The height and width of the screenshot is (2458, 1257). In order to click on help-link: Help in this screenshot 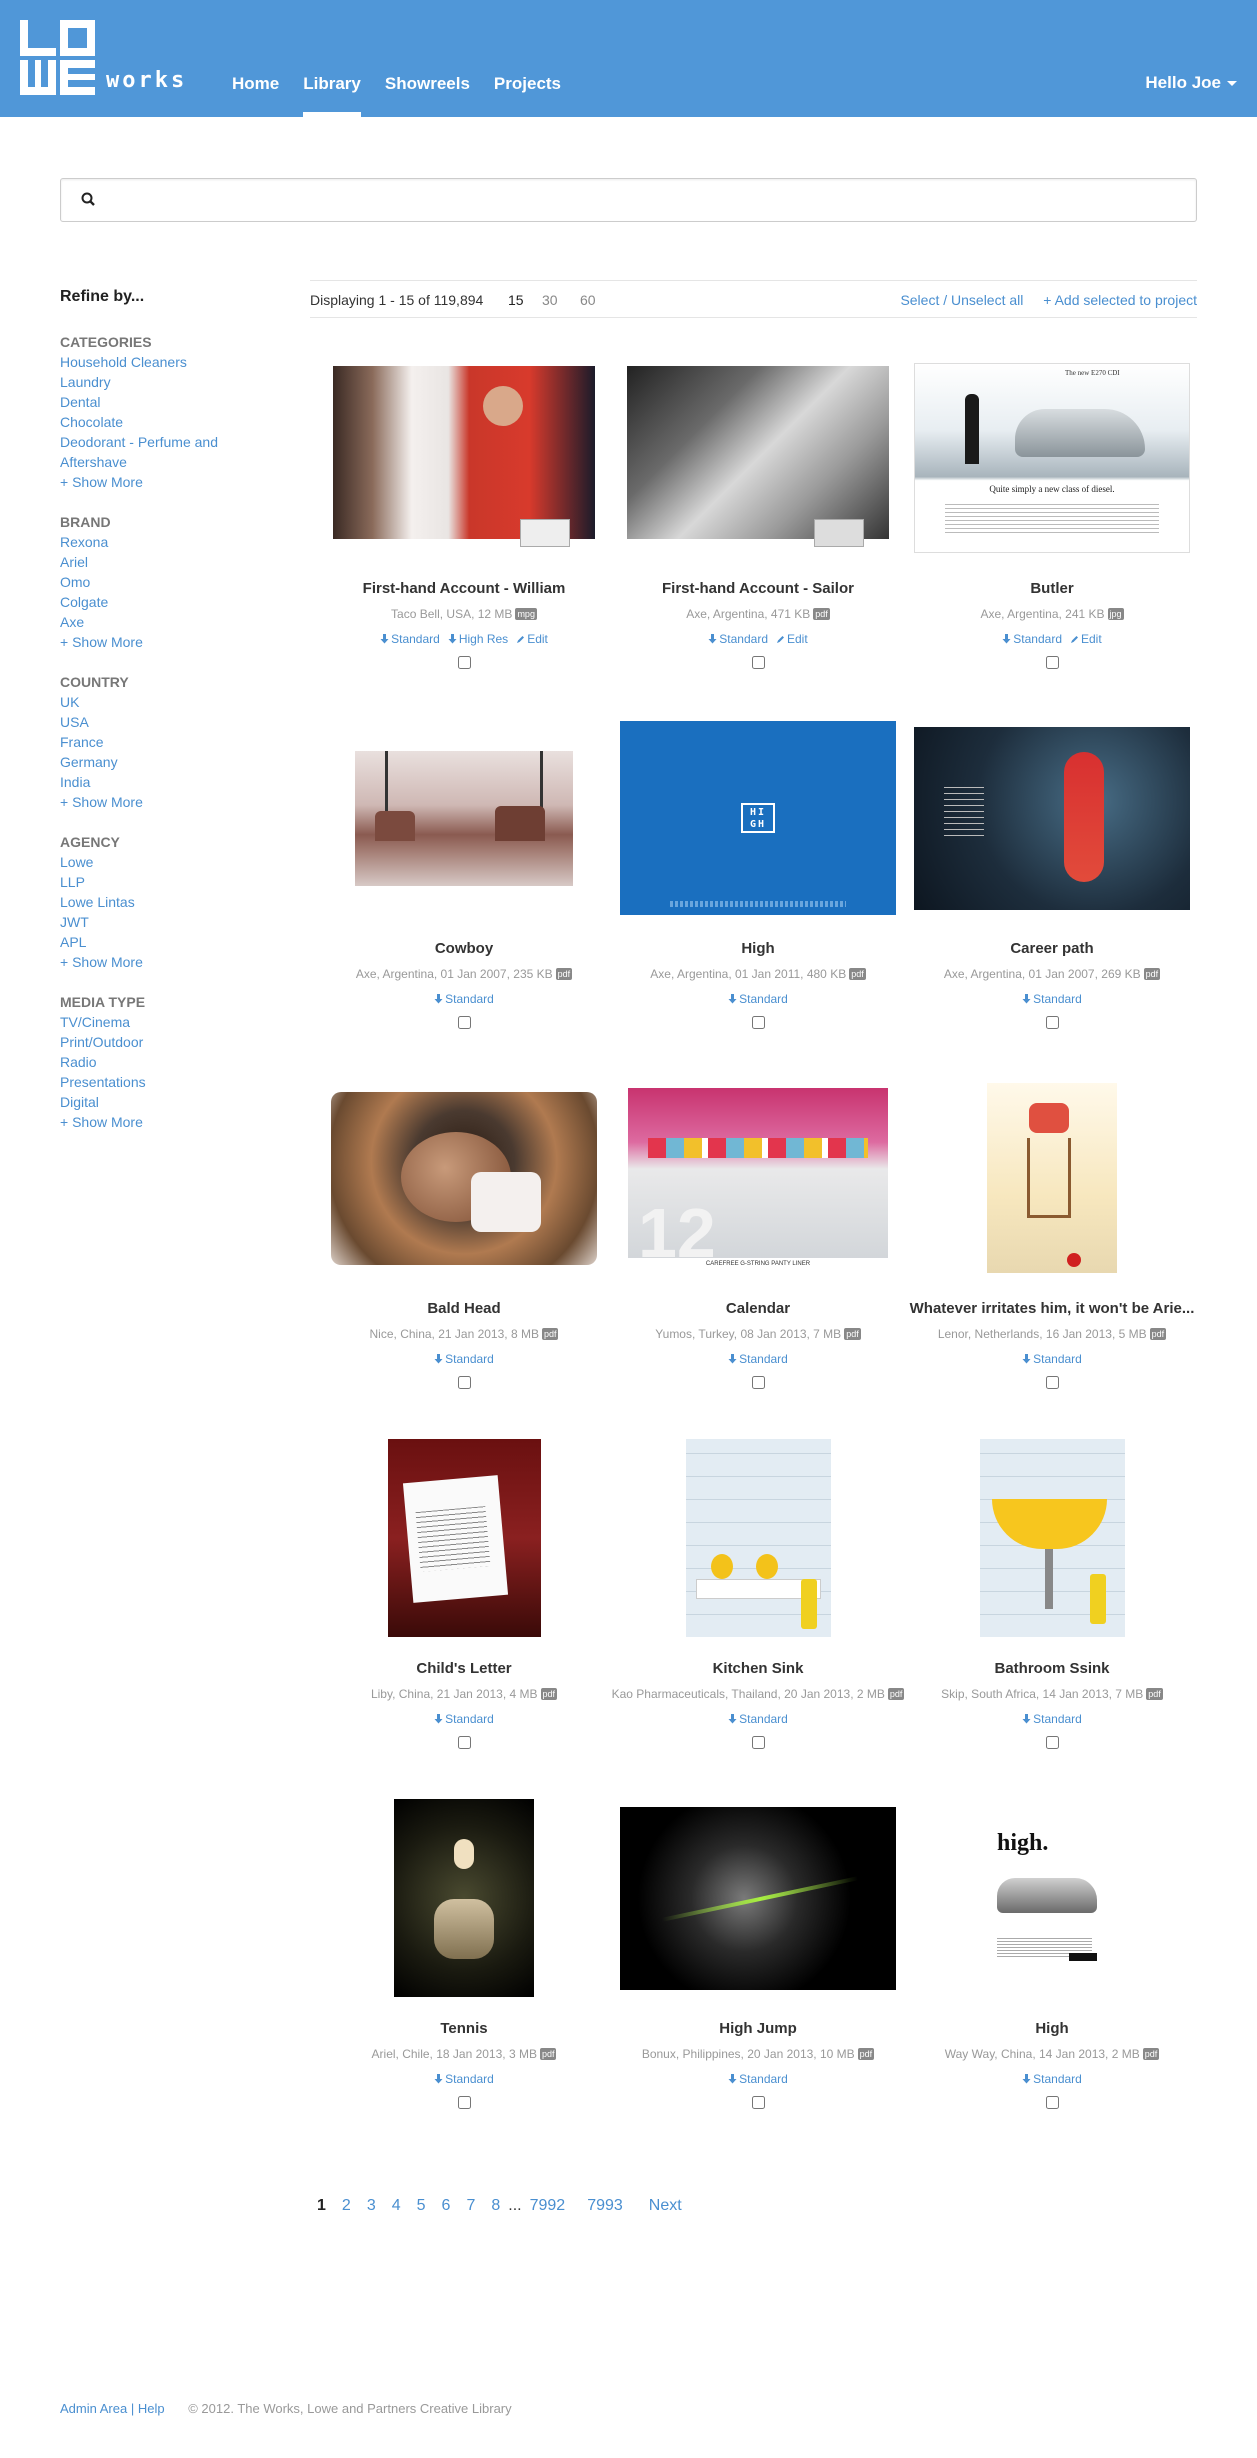, I will do `click(151, 2408)`.